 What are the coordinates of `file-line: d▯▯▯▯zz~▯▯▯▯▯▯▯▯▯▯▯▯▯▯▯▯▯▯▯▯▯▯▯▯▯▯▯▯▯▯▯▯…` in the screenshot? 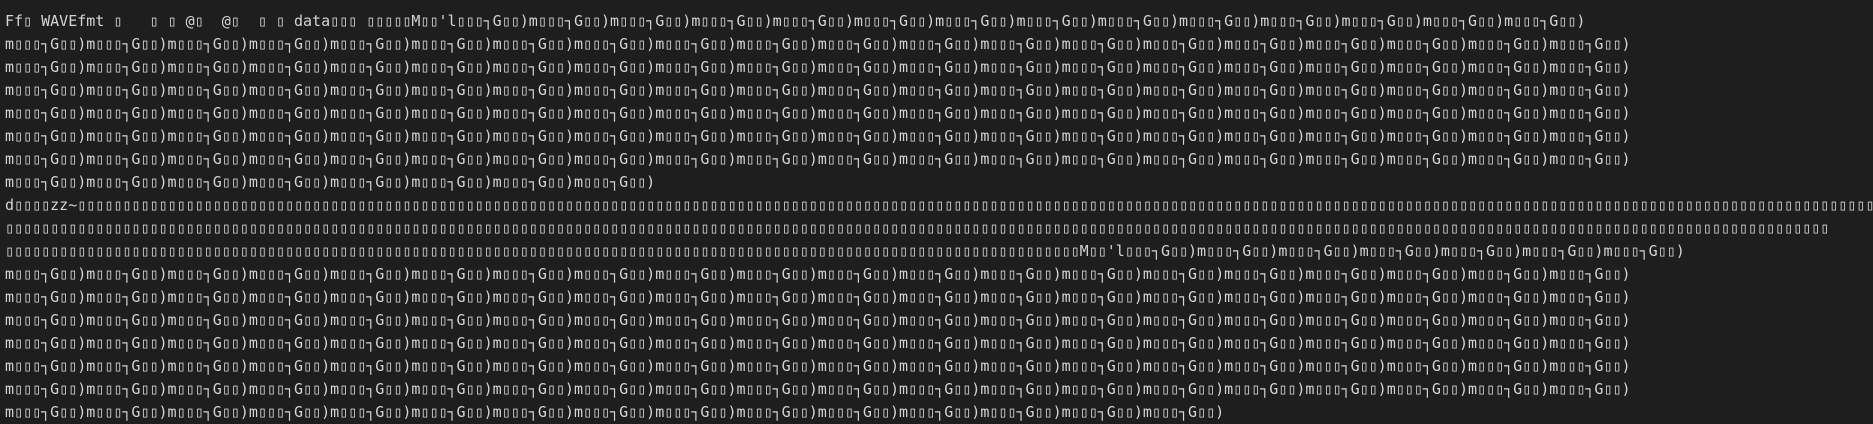 It's located at (939, 205).